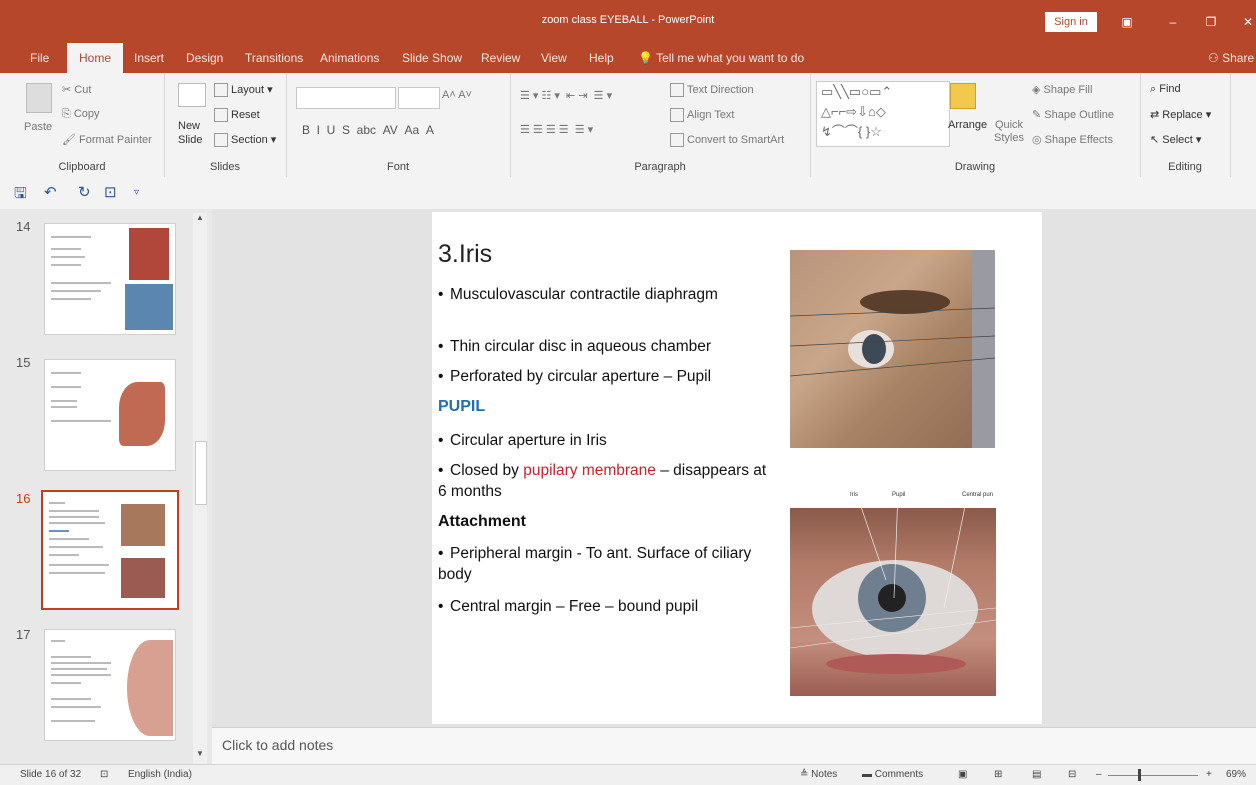  I want to click on text-direction-button: Text Direction, so click(712, 90).